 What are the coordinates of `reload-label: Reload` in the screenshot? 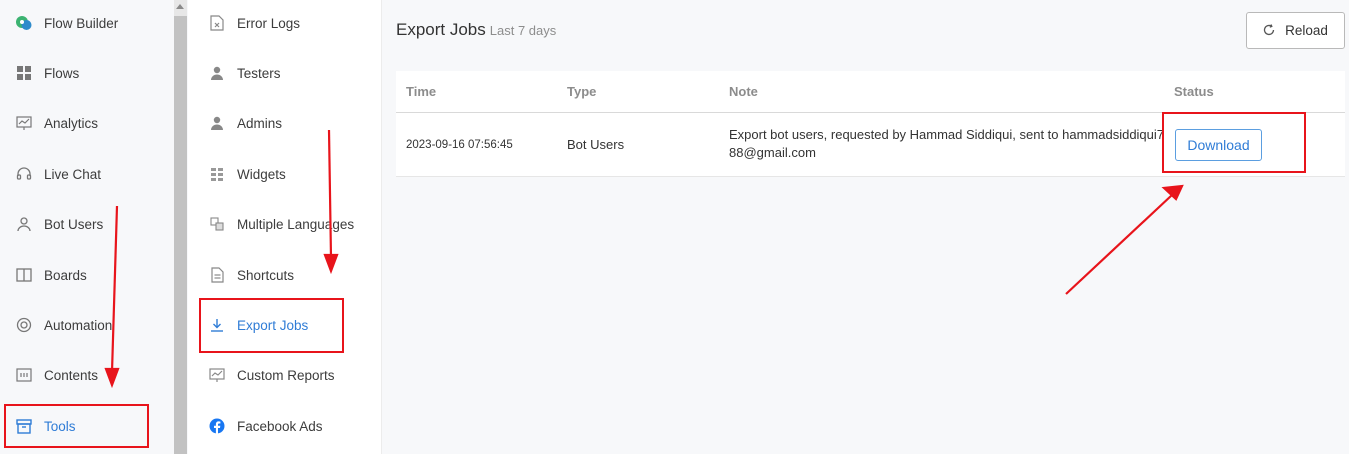 It's located at (1306, 30).